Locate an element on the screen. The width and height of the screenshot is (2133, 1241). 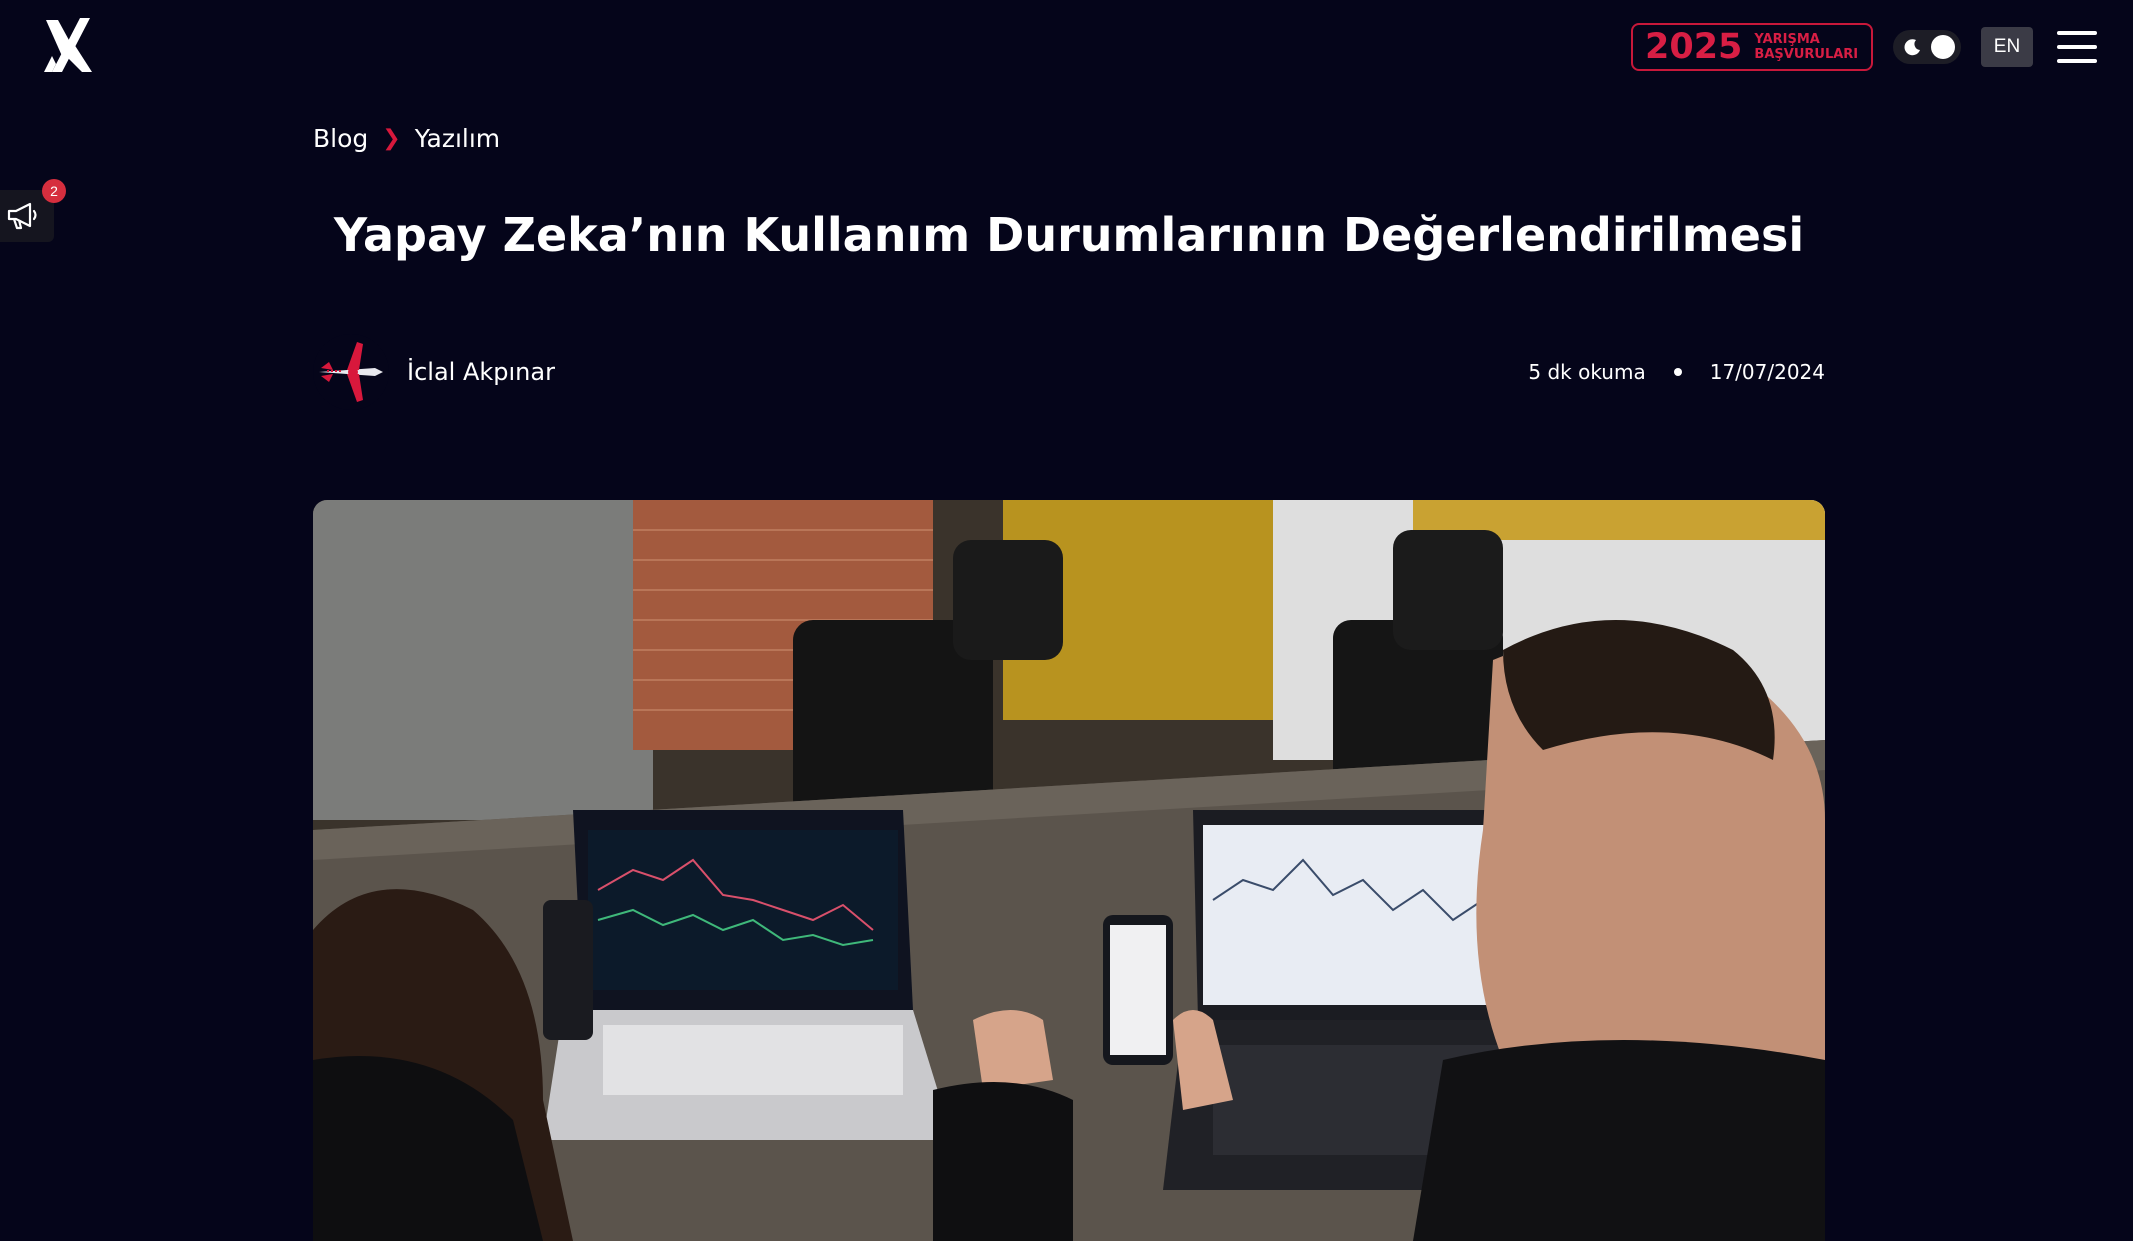
toggle-knob is located at coordinates (1943, 47).